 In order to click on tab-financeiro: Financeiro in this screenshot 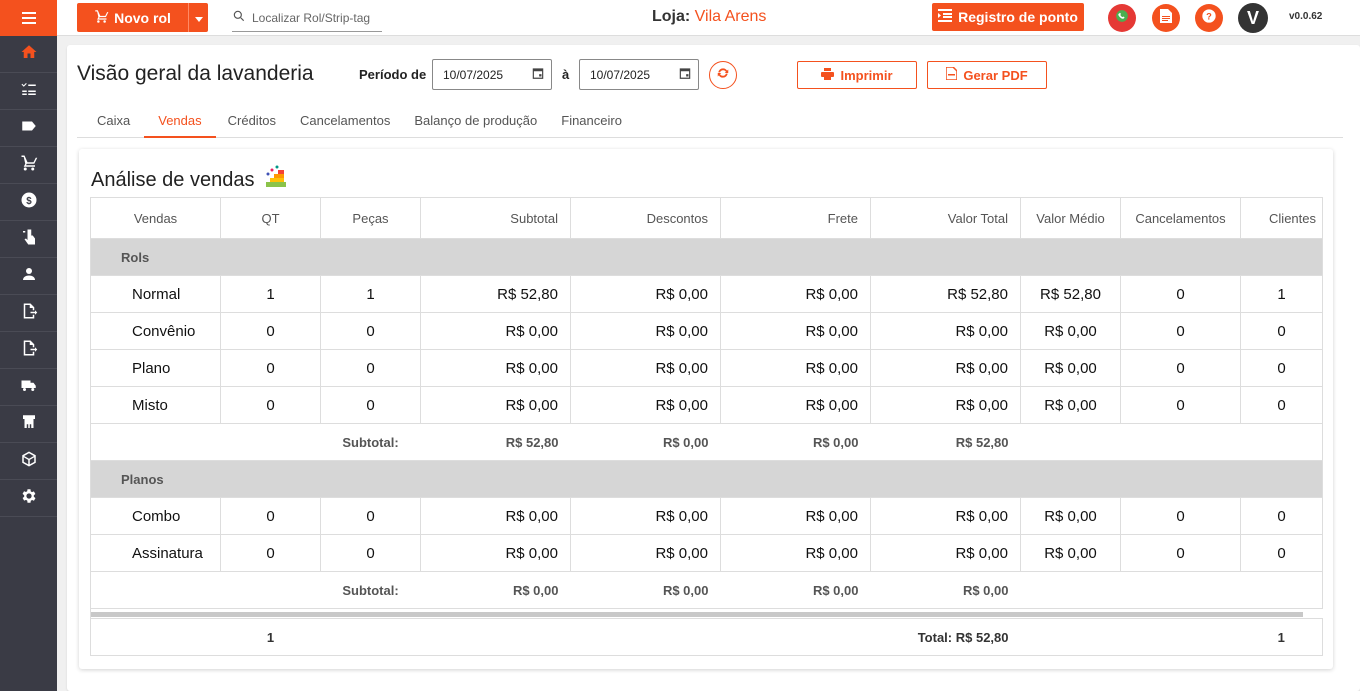, I will do `click(591, 123)`.